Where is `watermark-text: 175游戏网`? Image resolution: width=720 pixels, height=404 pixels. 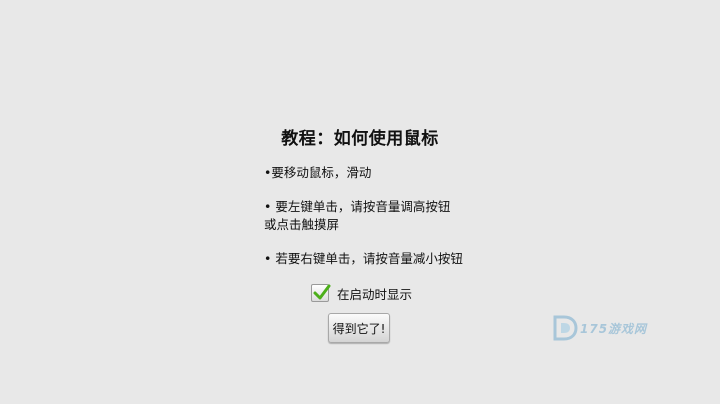 watermark-text: 175游戏网 is located at coordinates (614, 328).